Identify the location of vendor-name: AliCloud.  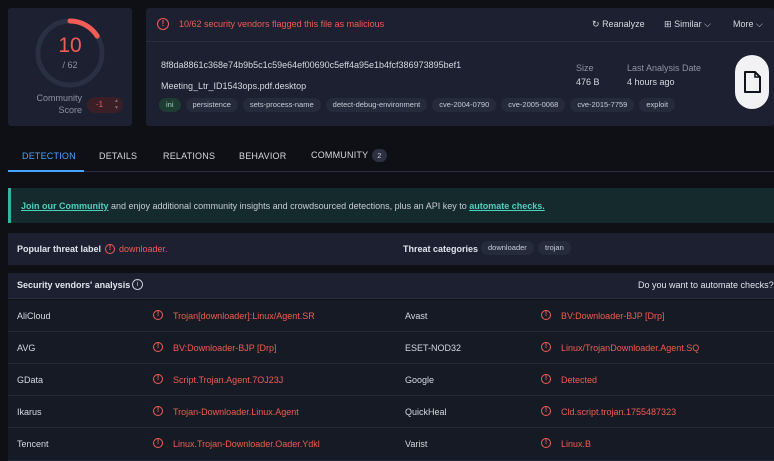
(34, 316).